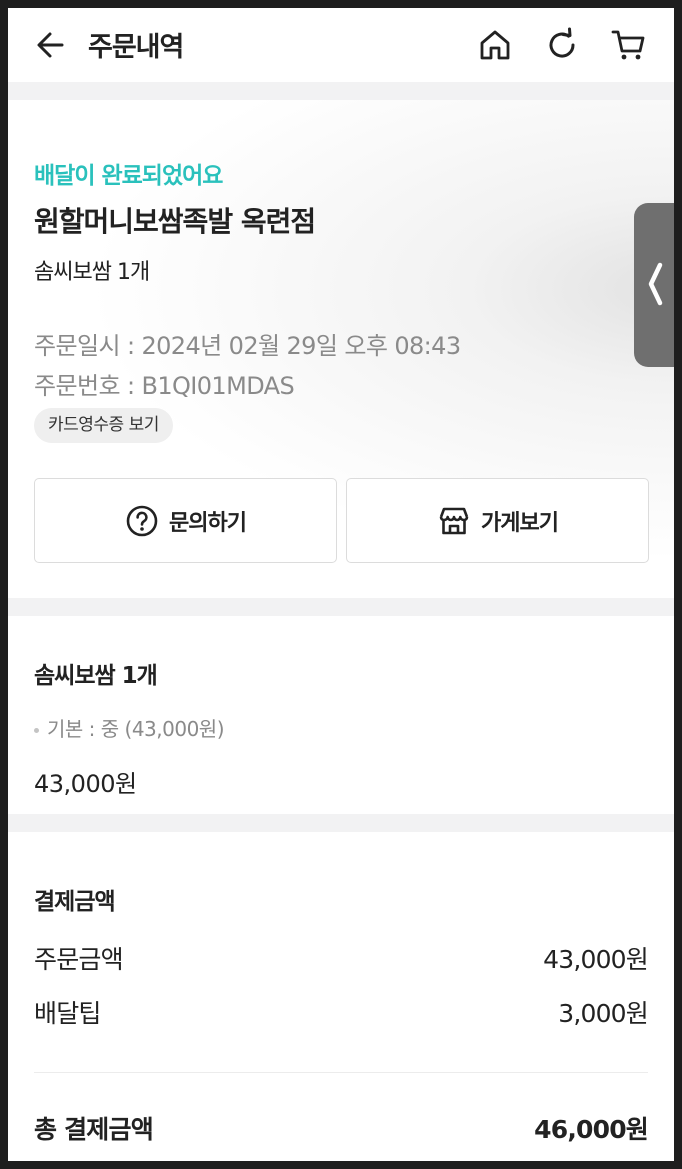 The width and height of the screenshot is (682, 1169). What do you see at coordinates (247, 346) in the screenshot?
I see `order-datetime: 주문일시 : 2024년 02월 29일 오후 08:43` at bounding box center [247, 346].